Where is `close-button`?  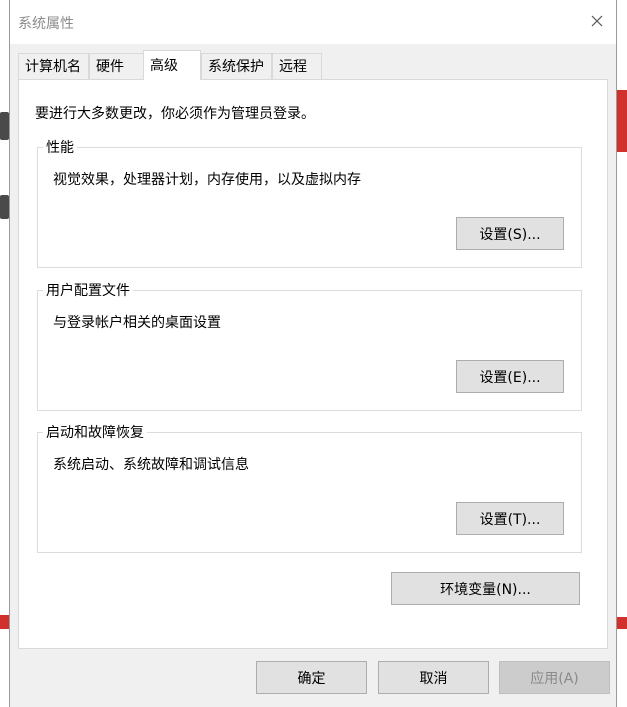
close-button is located at coordinates (597, 21).